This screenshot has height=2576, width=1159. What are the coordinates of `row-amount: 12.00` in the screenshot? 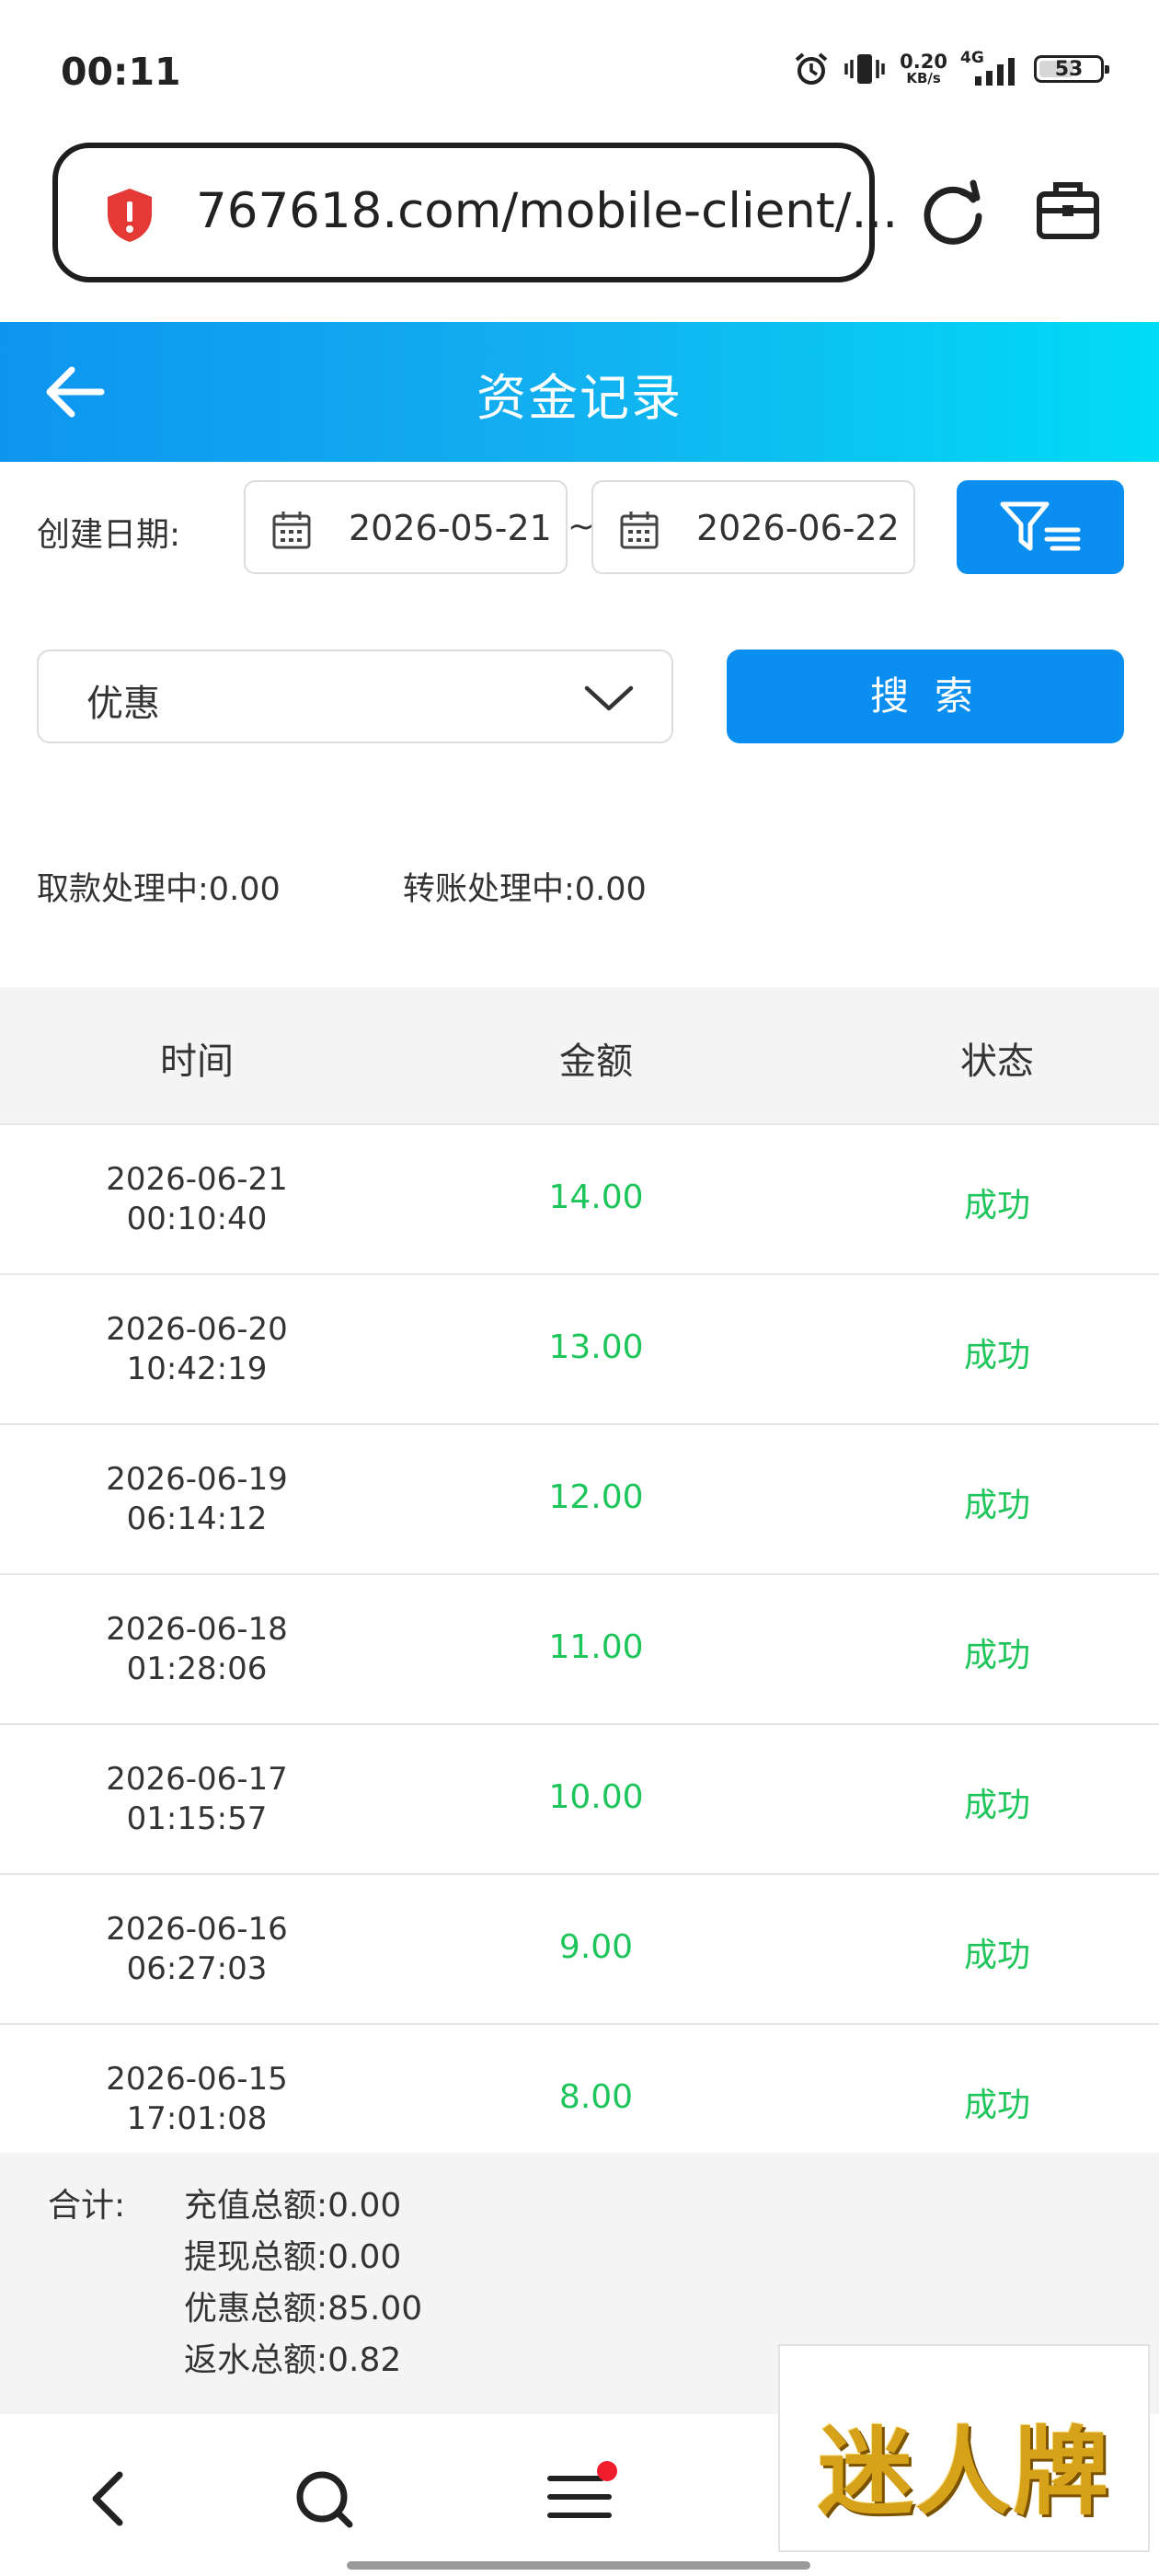 It's located at (596, 1497).